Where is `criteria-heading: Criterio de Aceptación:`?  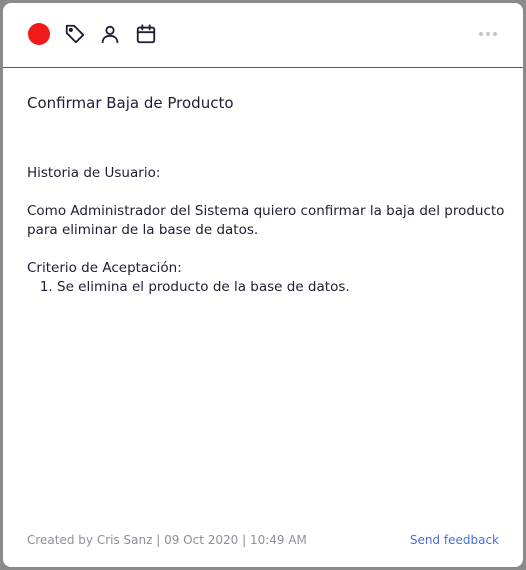 criteria-heading: Criterio de Aceptación: is located at coordinates (104, 268).